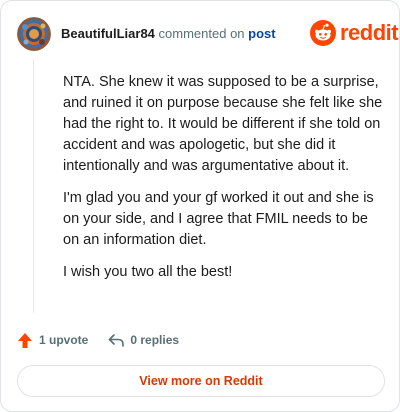  Describe the element at coordinates (201, 381) in the screenshot. I see `view-more-button: View more on Reddit` at that location.